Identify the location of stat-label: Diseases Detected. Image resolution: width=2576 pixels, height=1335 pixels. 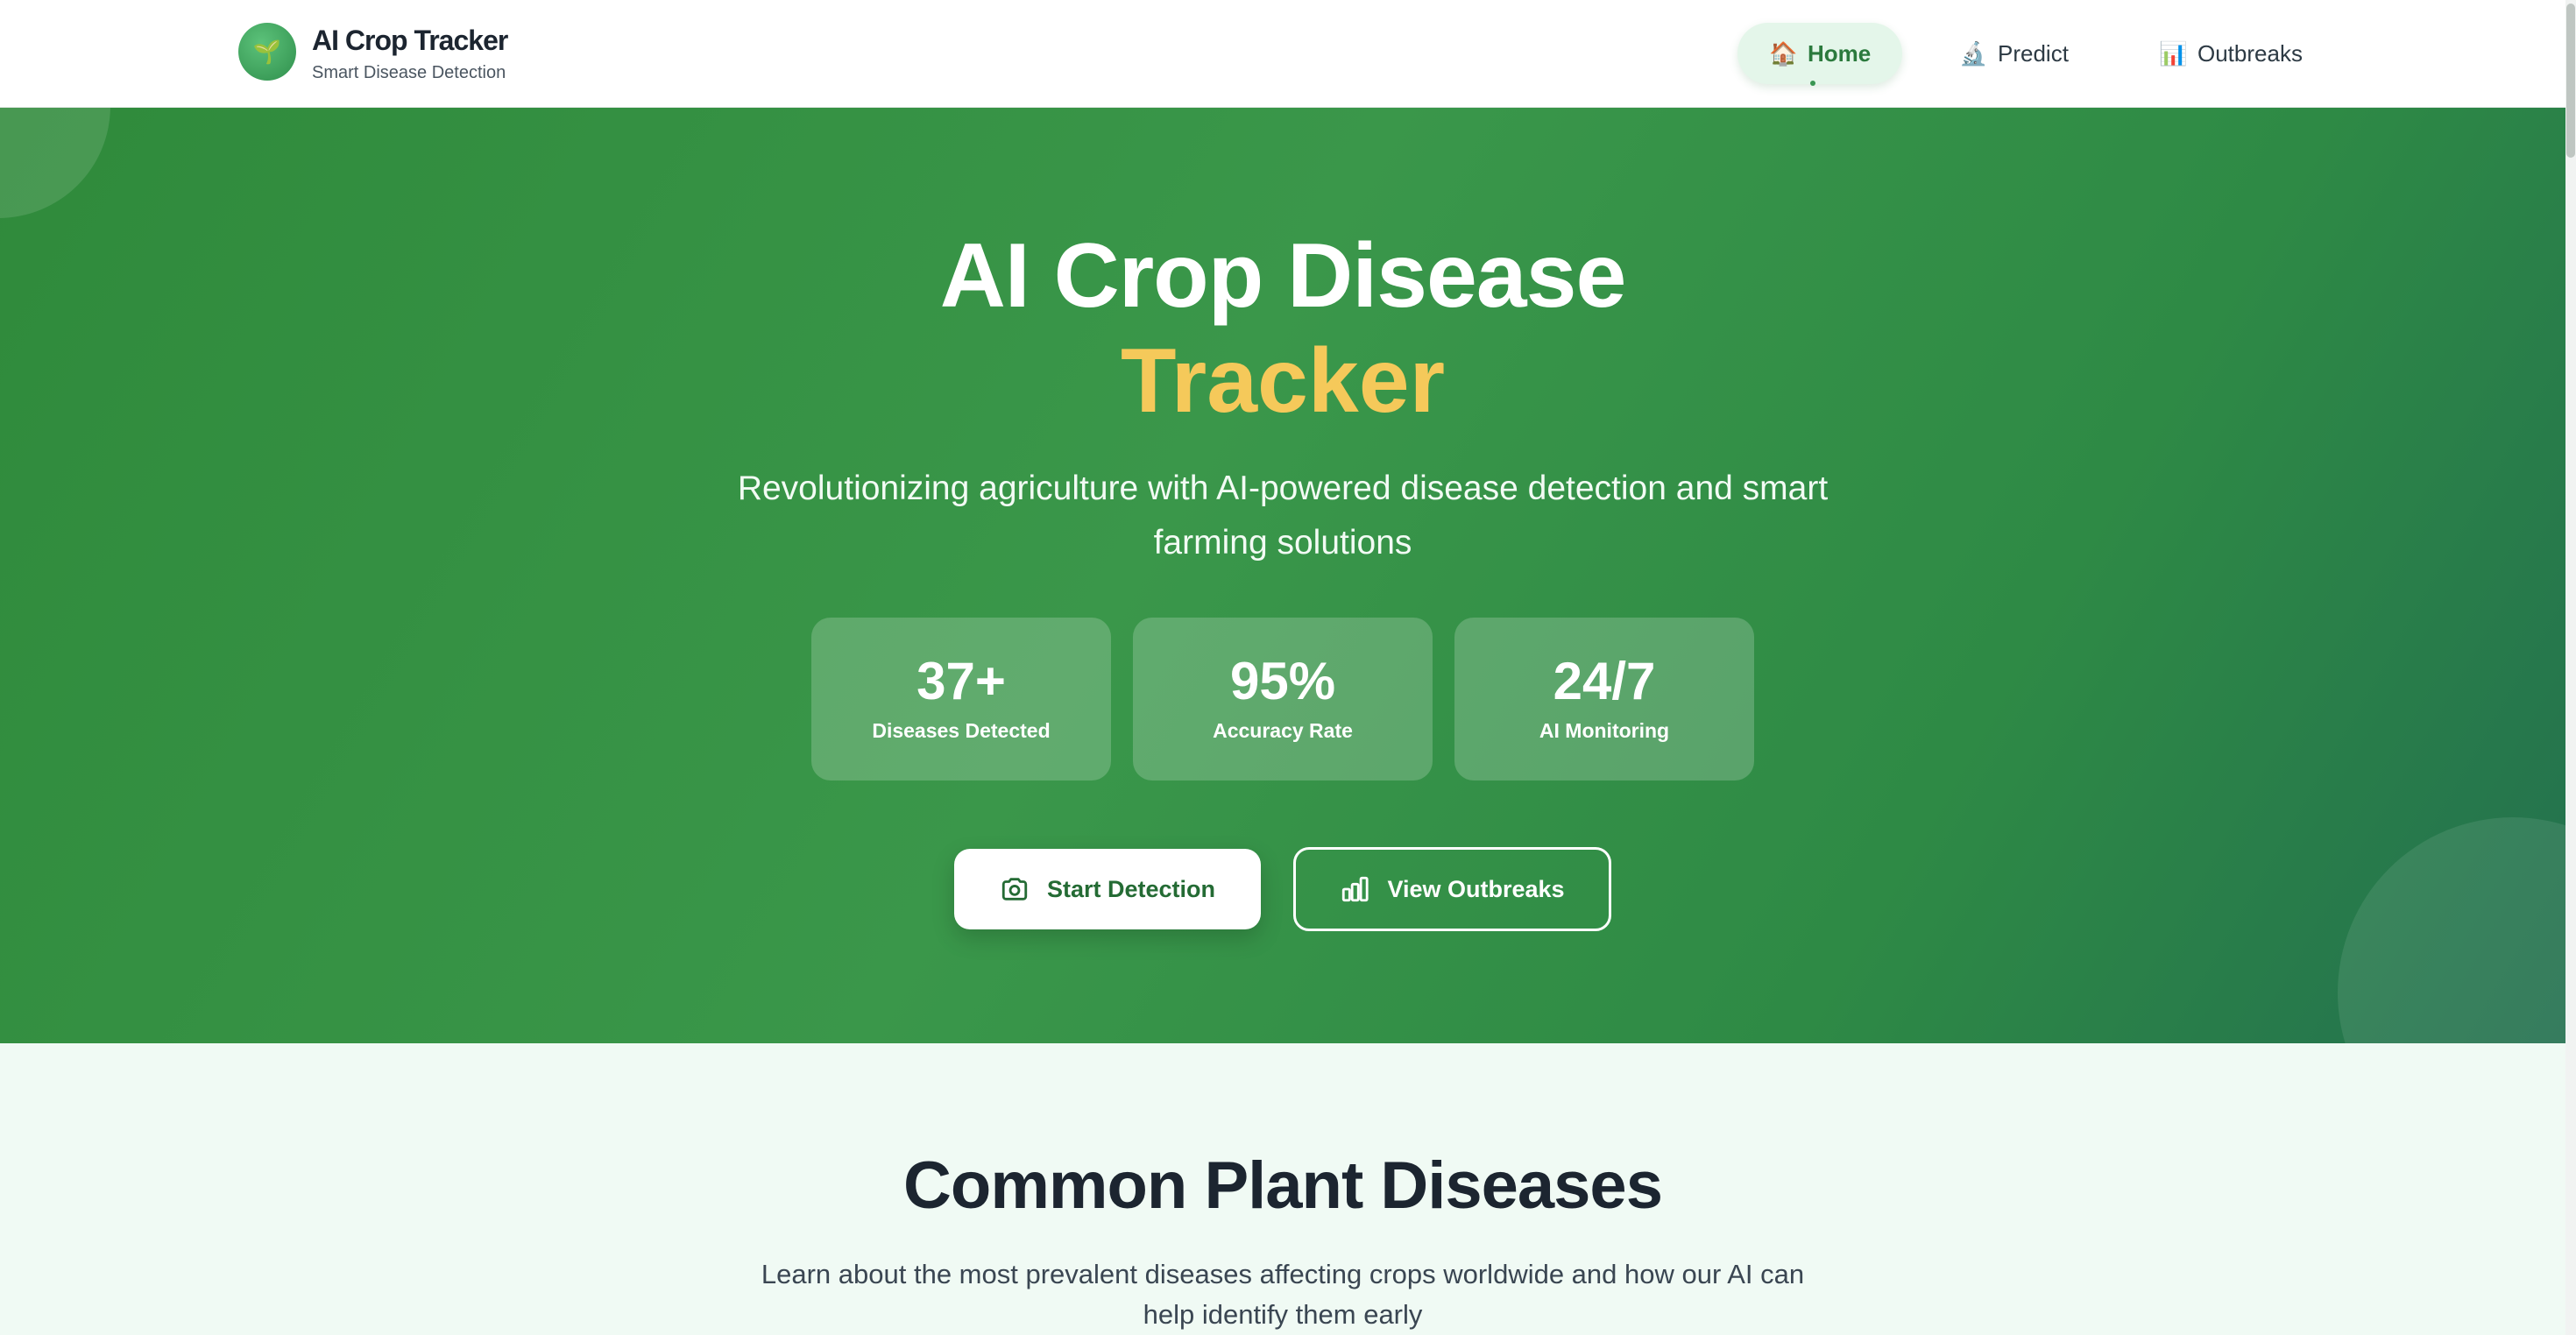
(961, 730).